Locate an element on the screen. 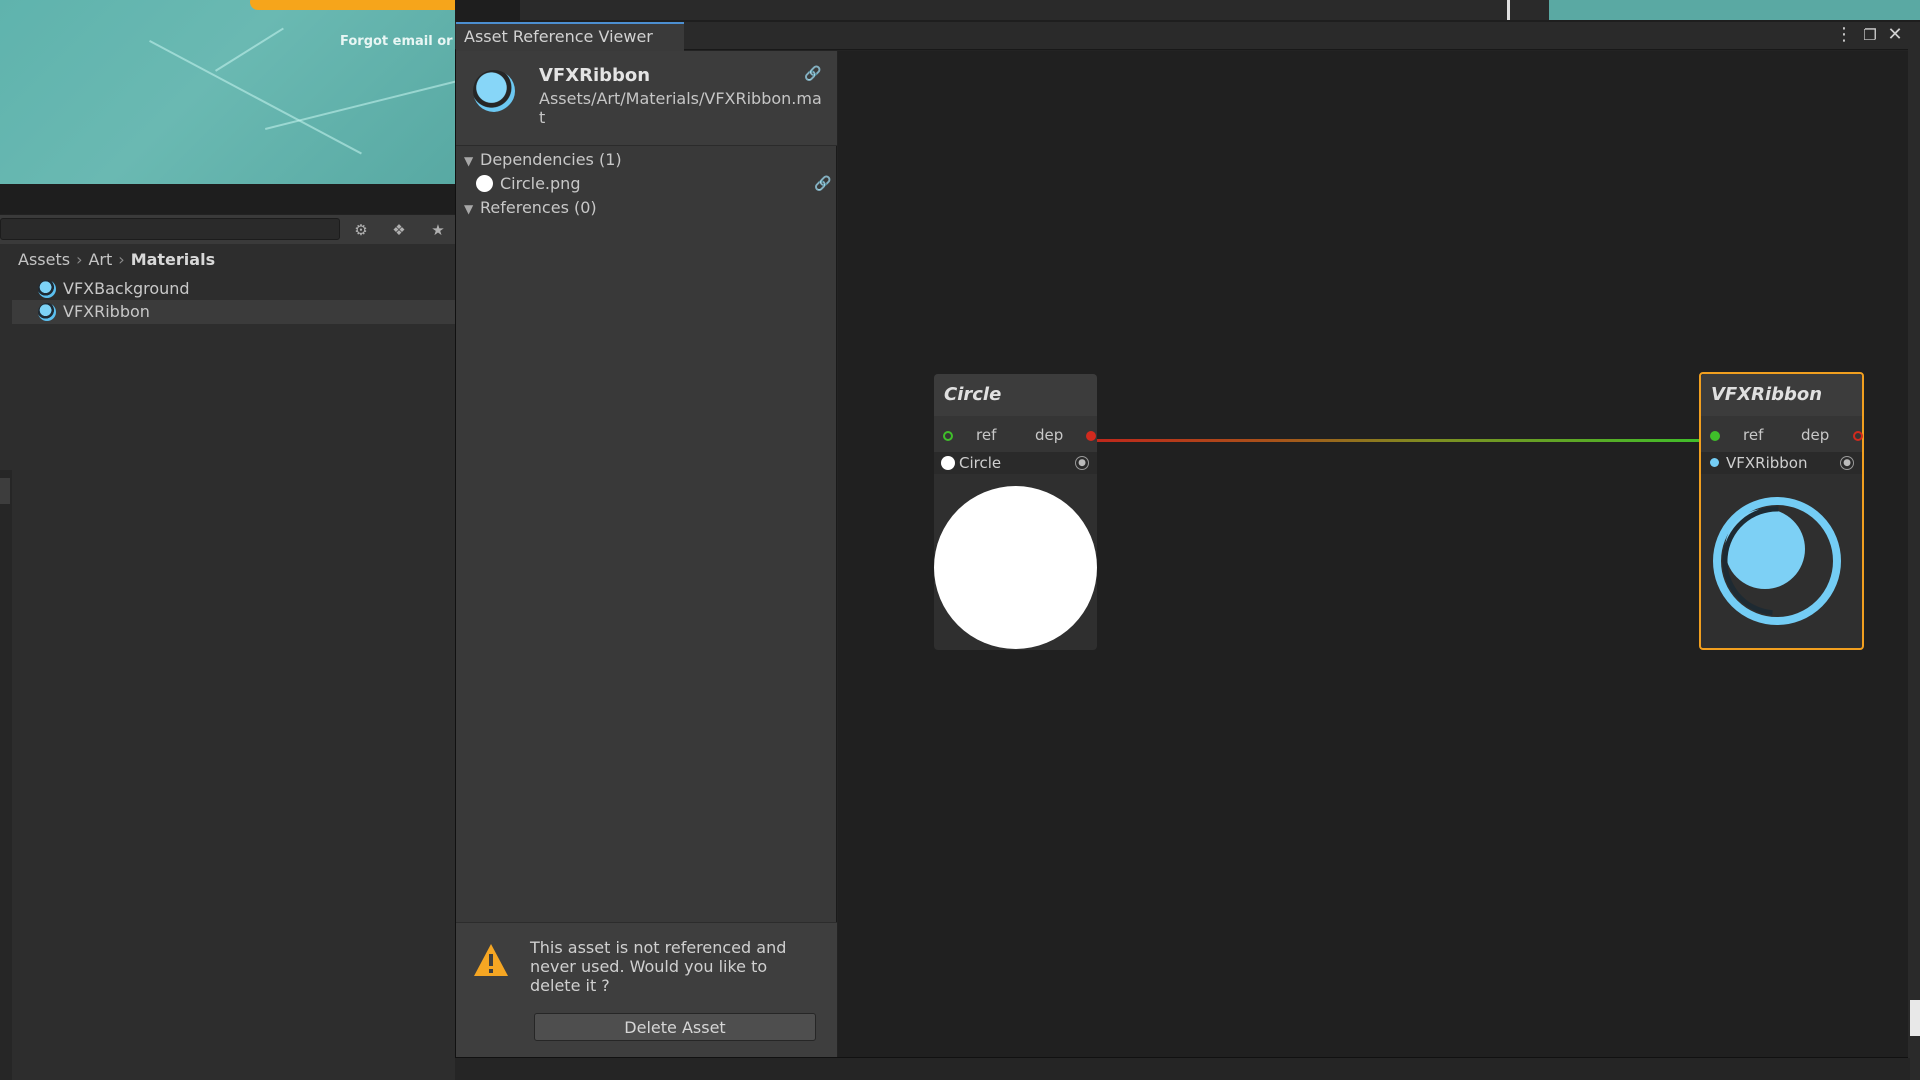 This screenshot has width=1920, height=1080. references-foldout: ▼ References (0) is located at coordinates (530, 208).